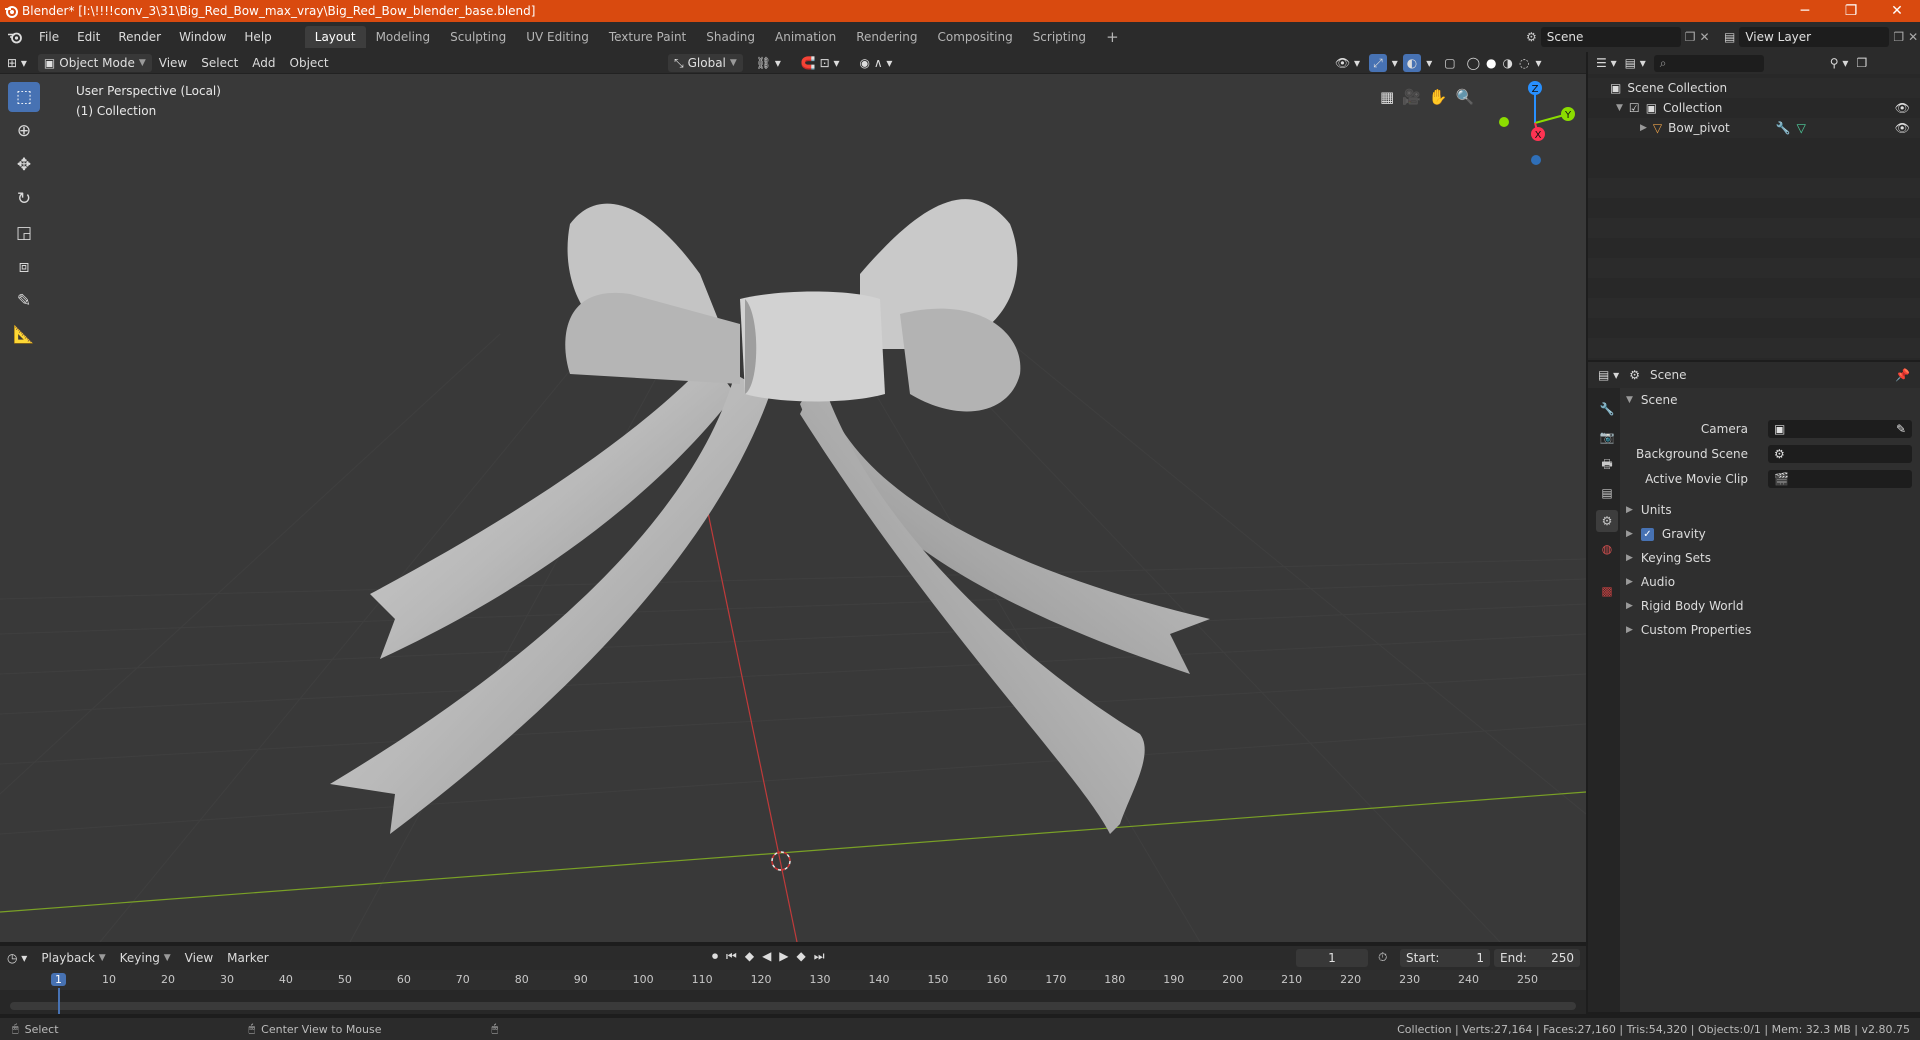 This screenshot has height=1040, width=1920. I want to click on timeline-editor-icon: ◷ ▾, so click(17, 958).